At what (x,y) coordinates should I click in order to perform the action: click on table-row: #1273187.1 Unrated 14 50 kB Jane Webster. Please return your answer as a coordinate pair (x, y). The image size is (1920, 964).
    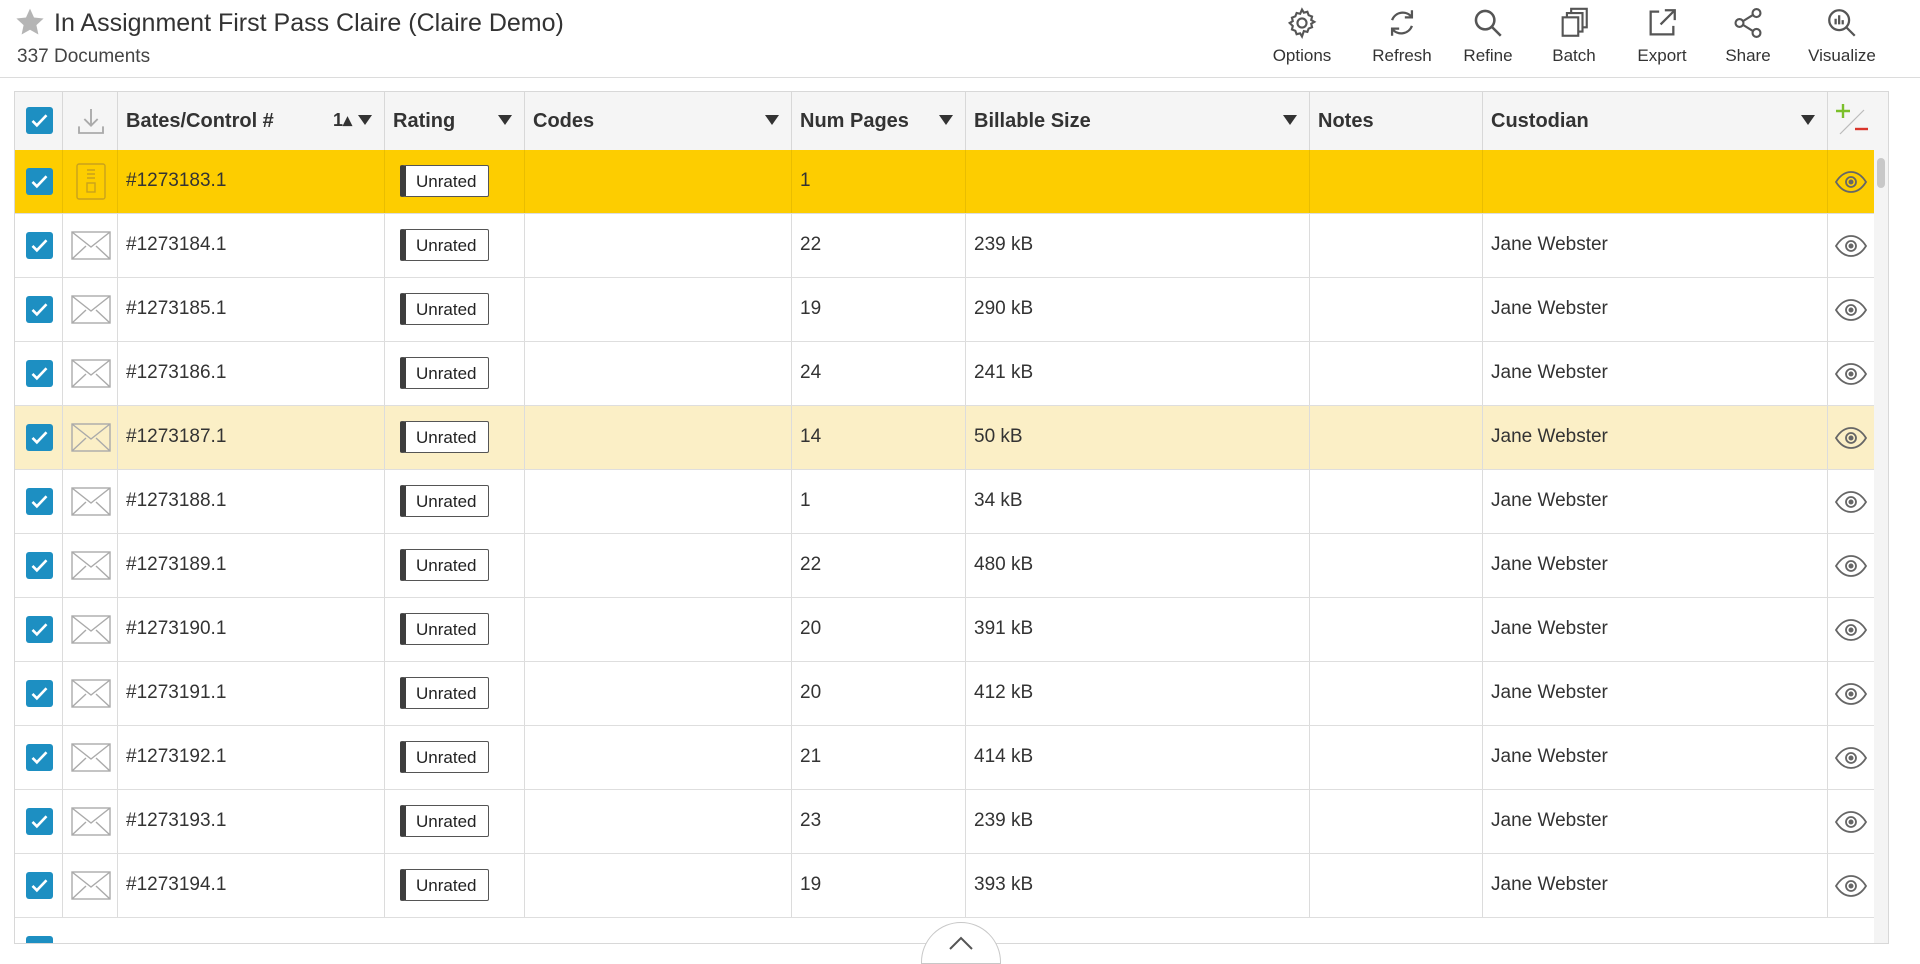
    Looking at the image, I should click on (951, 438).